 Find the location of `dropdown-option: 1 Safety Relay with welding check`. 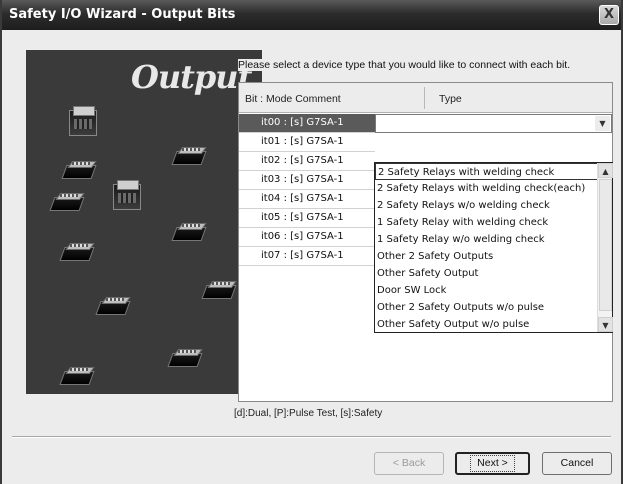

dropdown-option: 1 Safety Relay with welding check is located at coordinates (486, 222).